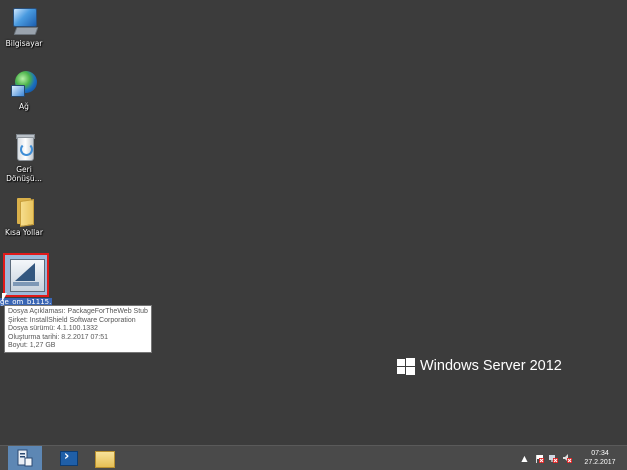  Describe the element at coordinates (548, 458) in the screenshot. I see `system-tray: ▲` at that location.